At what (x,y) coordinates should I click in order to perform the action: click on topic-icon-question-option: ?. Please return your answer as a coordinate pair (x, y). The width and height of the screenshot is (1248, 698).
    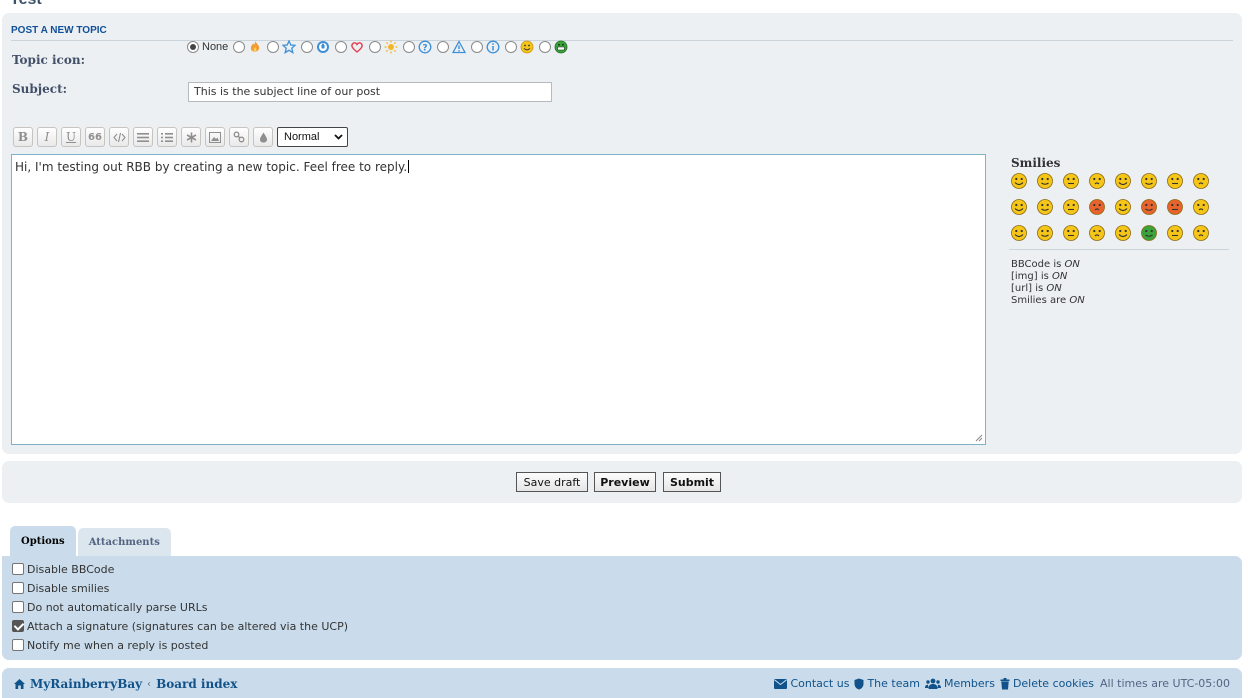
    Looking at the image, I should click on (417, 47).